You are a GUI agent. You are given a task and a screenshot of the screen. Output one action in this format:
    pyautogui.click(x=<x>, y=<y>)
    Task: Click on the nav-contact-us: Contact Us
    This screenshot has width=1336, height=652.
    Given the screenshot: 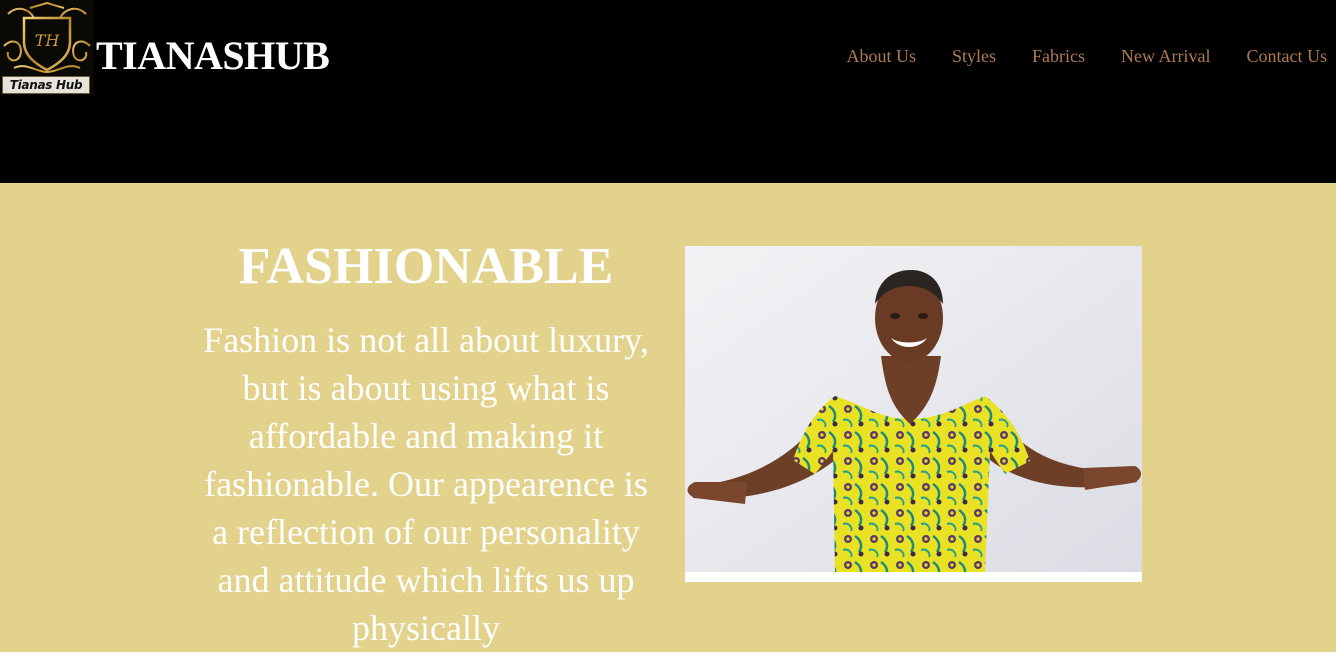 What is the action you would take?
    pyautogui.click(x=1287, y=56)
    